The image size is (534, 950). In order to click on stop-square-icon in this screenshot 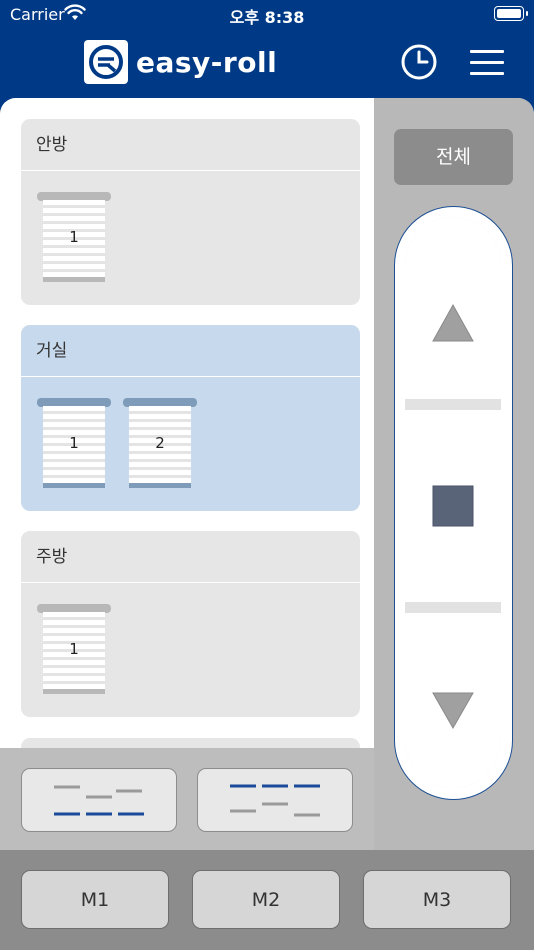, I will do `click(453, 506)`.